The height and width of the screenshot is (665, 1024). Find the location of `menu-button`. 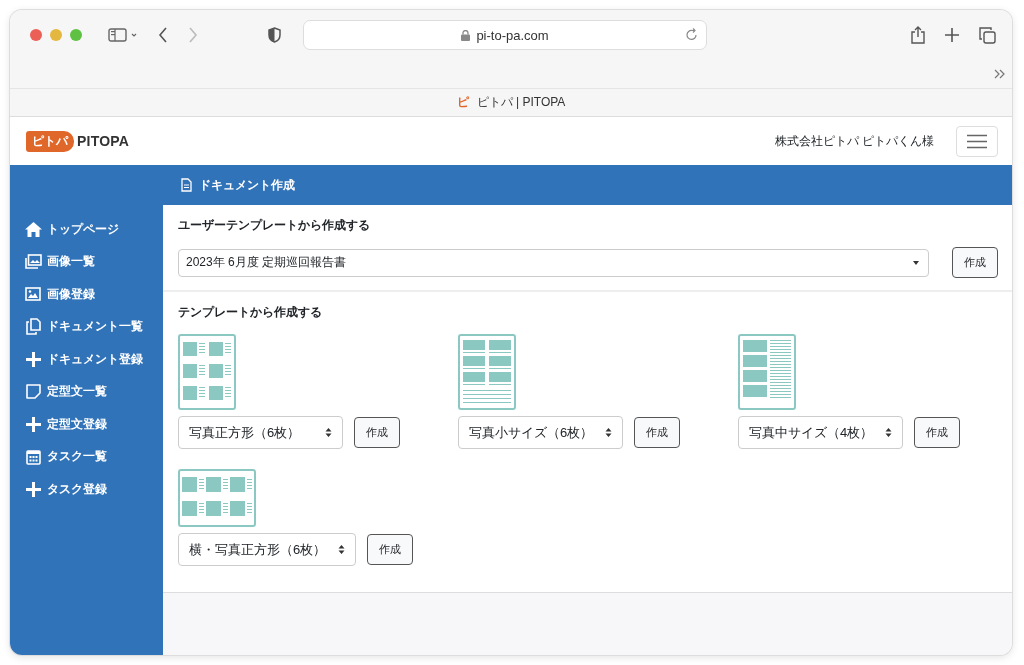

menu-button is located at coordinates (977, 141).